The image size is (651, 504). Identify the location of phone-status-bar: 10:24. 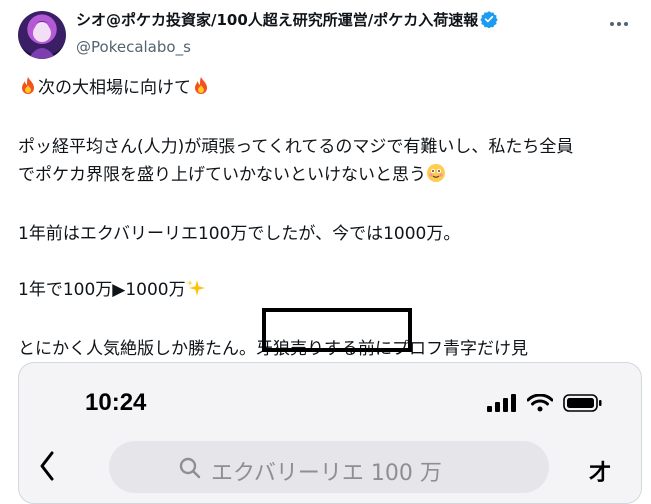
(330, 398).